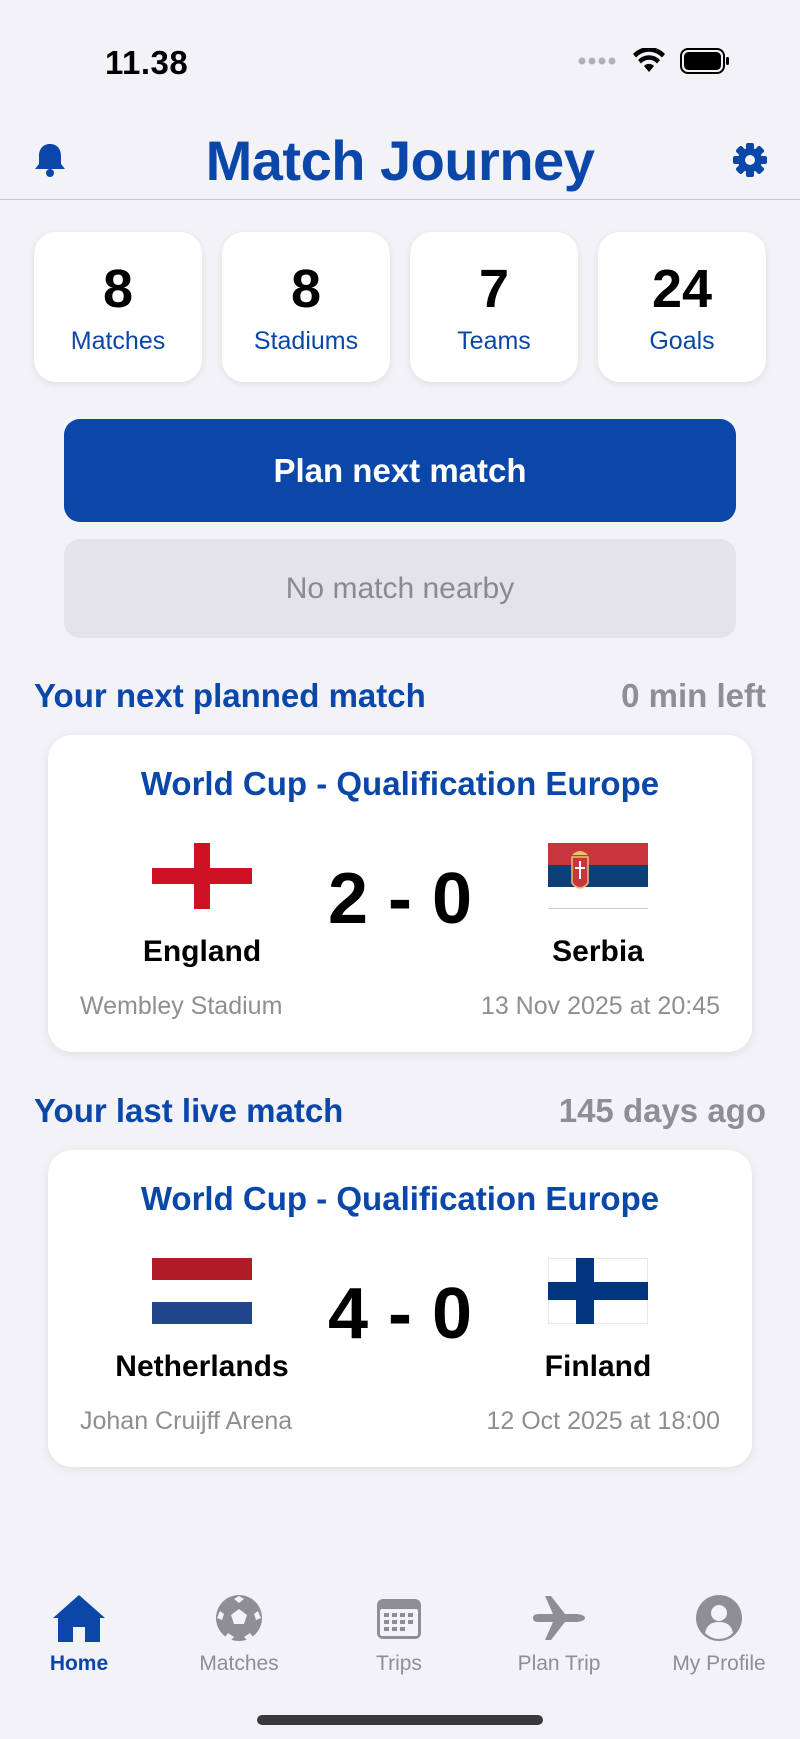  Describe the element at coordinates (230, 695) in the screenshot. I see `section-title: Your next planned match` at that location.